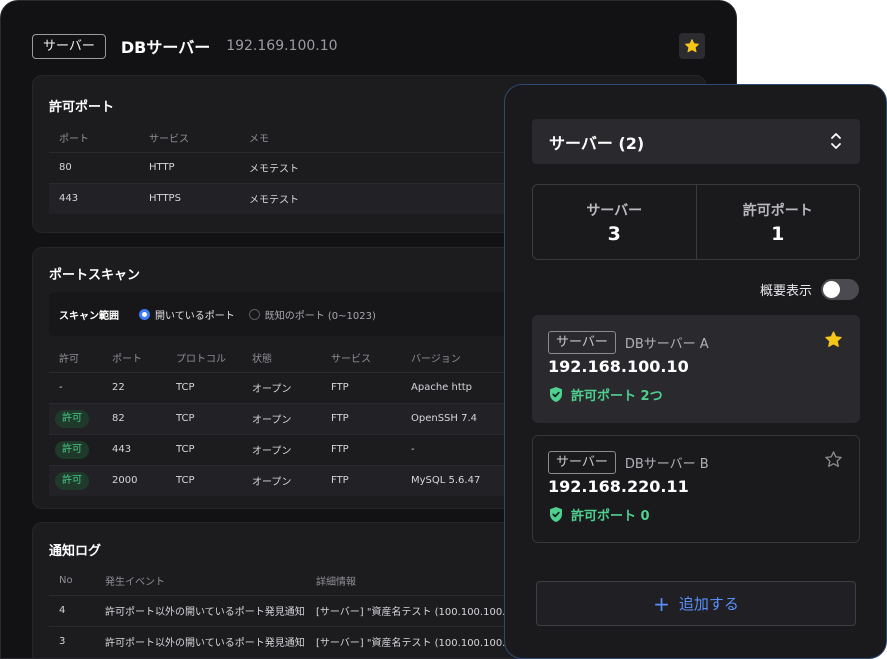 Image resolution: width=887 pixels, height=659 pixels. I want to click on port-cell: 82, so click(144, 418).